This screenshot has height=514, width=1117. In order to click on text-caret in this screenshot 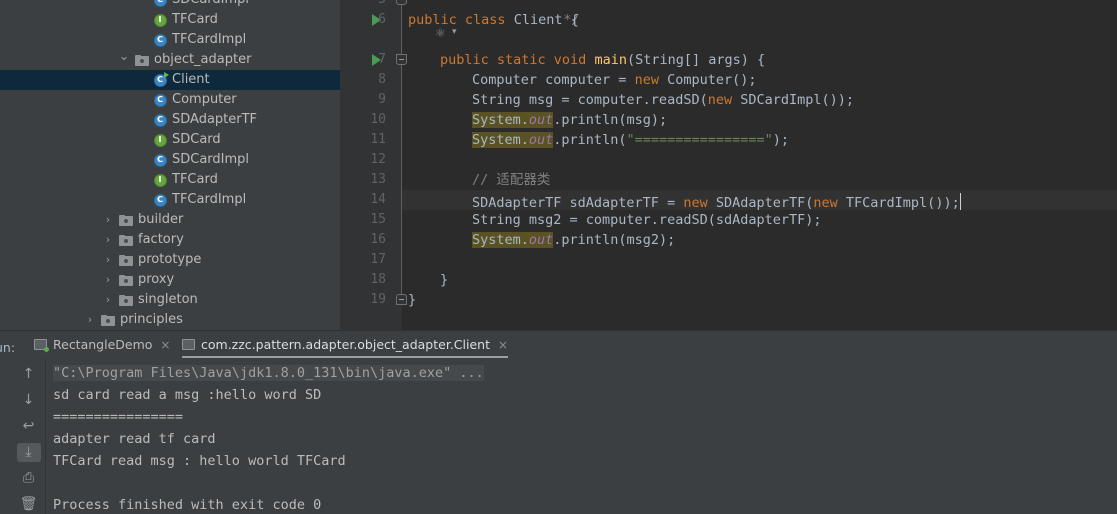, I will do `click(960, 201)`.